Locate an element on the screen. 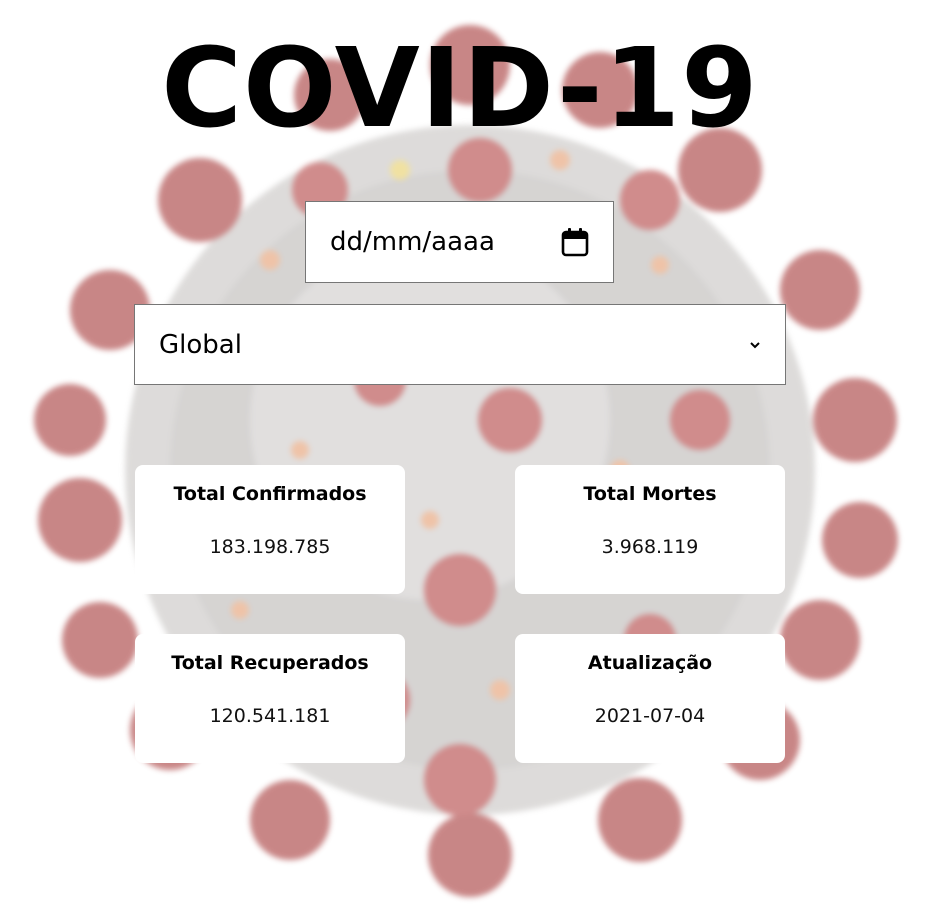 The width and height of the screenshot is (945, 905). stat-card-title: Atualização is located at coordinates (650, 663).